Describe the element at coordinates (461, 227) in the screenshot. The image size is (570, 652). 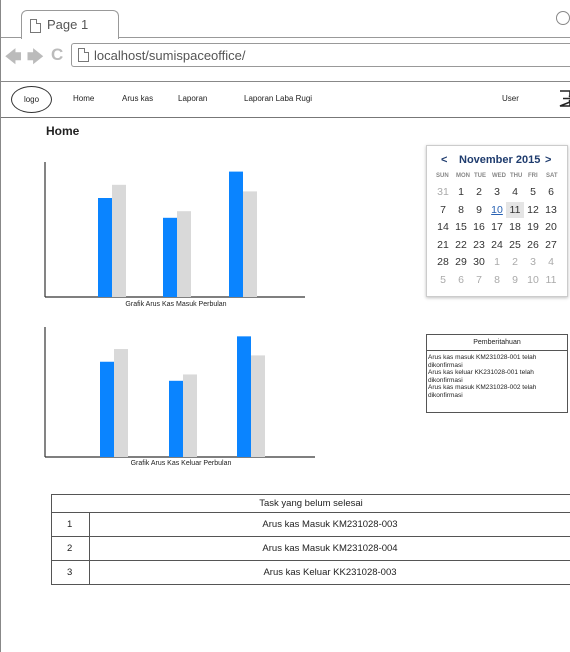
I see `calendar-day: 15` at that location.